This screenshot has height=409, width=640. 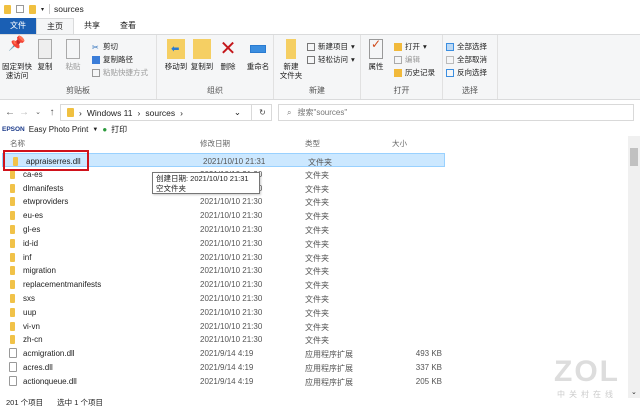 I want to click on print-button: 打印, so click(x=119, y=129).